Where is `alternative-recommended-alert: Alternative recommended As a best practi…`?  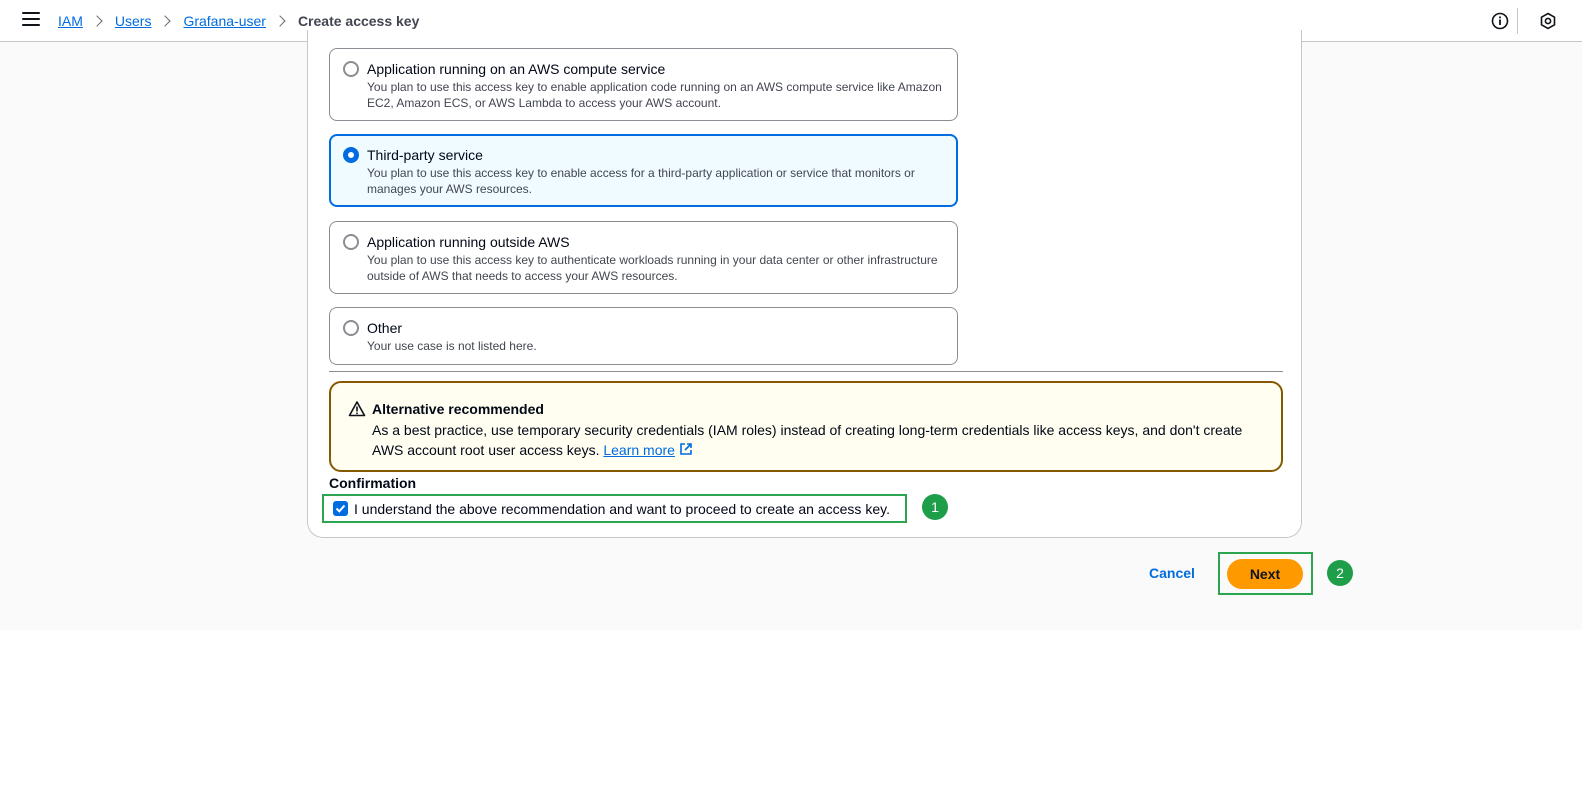 alternative-recommended-alert: Alternative recommended As a best practi… is located at coordinates (806, 426).